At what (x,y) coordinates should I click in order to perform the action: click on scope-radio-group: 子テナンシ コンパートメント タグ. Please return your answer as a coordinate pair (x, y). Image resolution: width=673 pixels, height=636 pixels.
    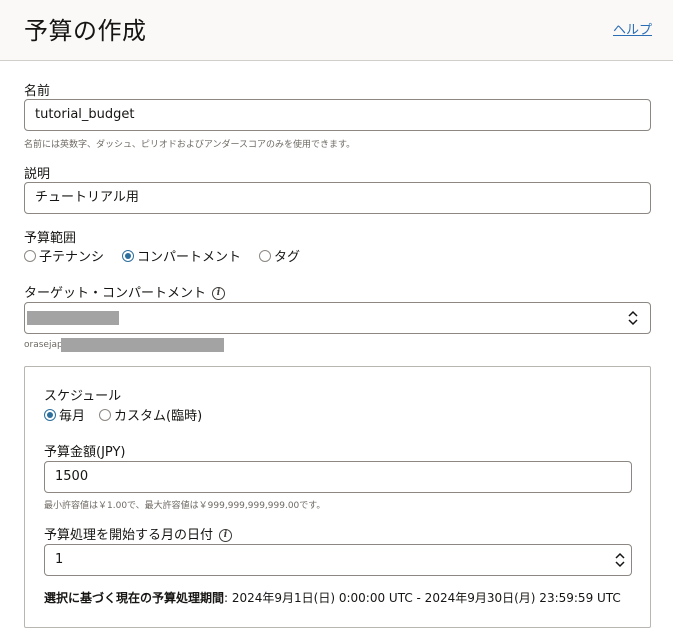
    Looking at the image, I should click on (171, 255).